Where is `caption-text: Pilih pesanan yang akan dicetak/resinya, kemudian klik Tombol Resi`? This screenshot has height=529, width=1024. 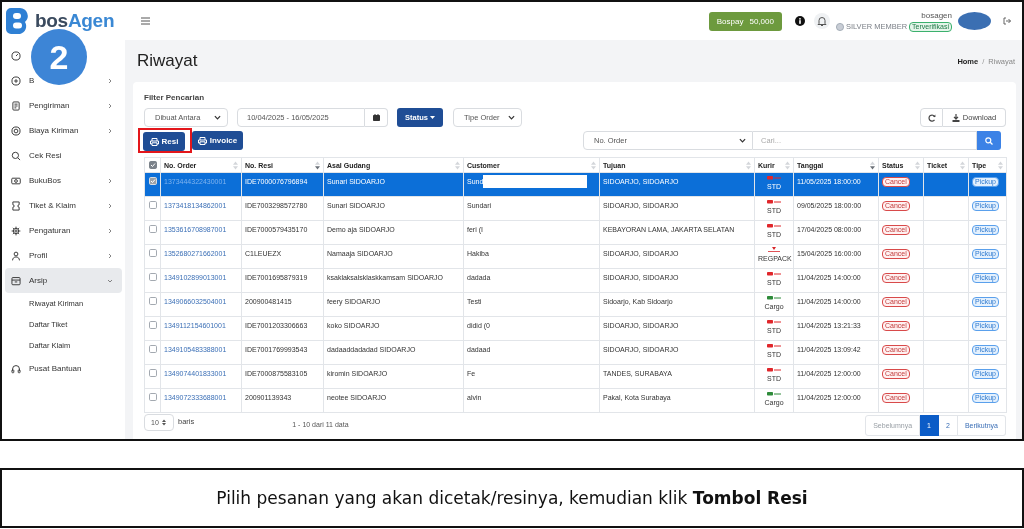 caption-text: Pilih pesanan yang akan dicetak/resinya, kemudian klik Tombol Resi is located at coordinates (512, 498).